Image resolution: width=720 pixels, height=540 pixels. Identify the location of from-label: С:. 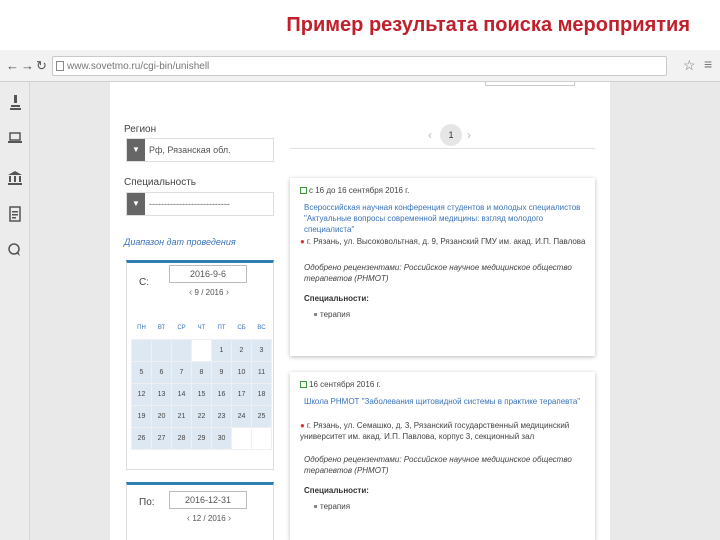
(144, 282).